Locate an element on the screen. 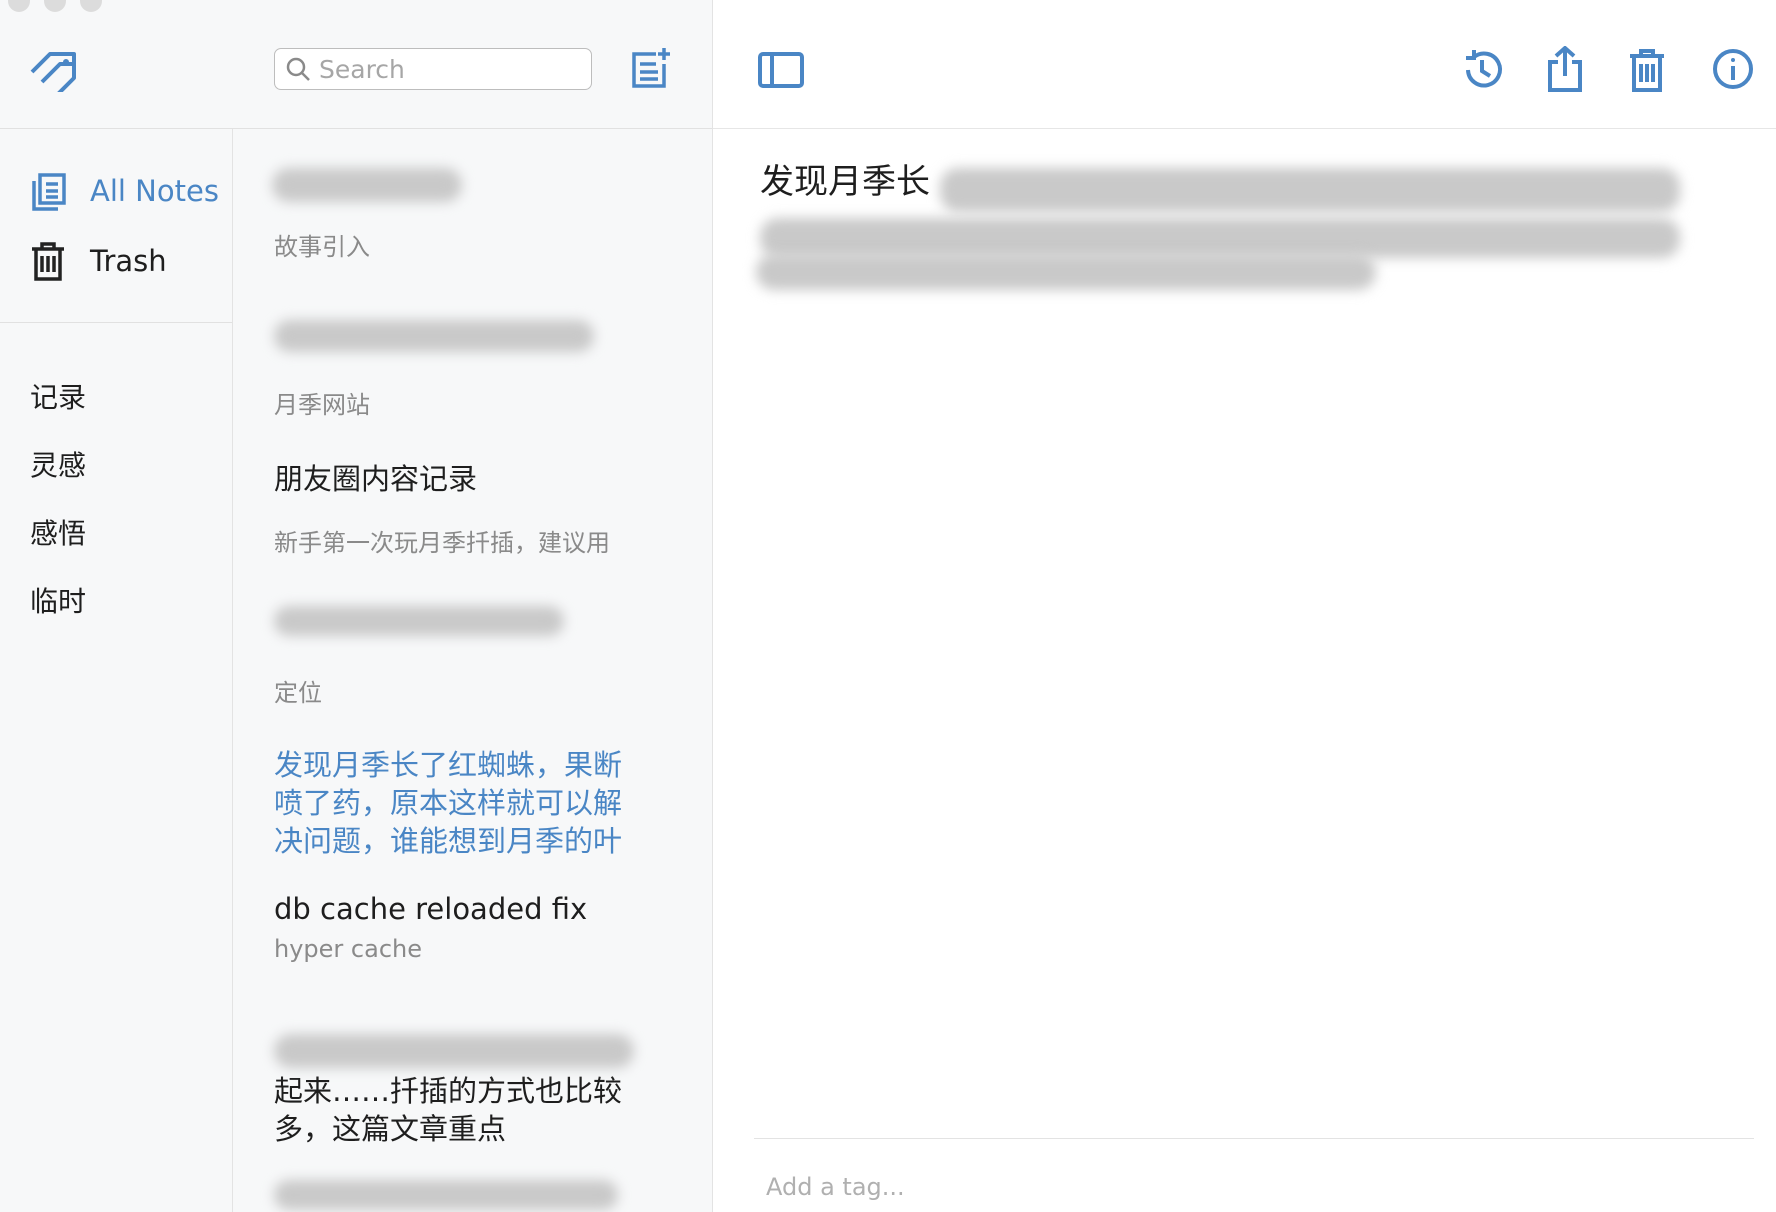  editor-toolbar is located at coordinates (1244, 64).